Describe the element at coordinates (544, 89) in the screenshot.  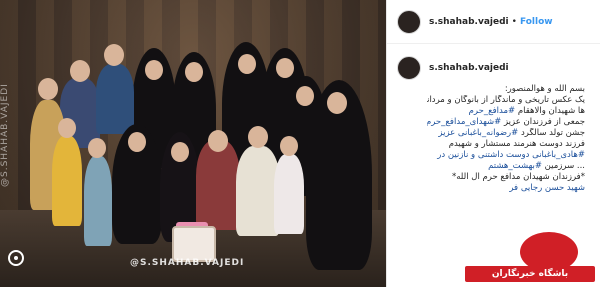
I see `caption-line-text: بسم الله و هوالمنصور:` at that location.